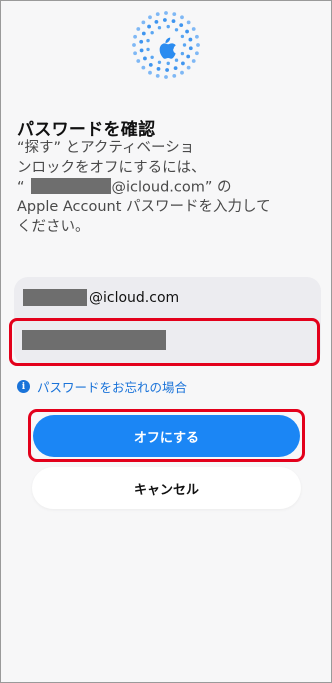 Image resolution: width=332 pixels, height=683 pixels. I want to click on description-quote: “, so click(21, 187).